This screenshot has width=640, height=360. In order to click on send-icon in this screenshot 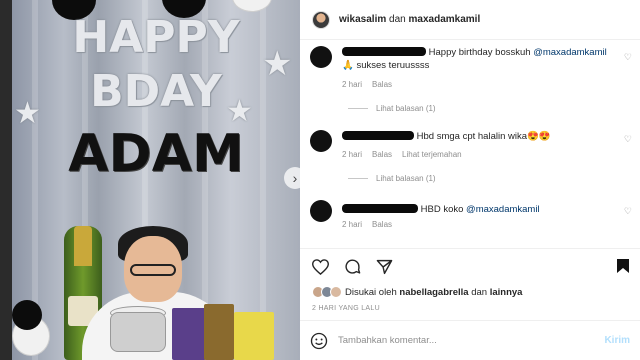, I will do `click(384, 266)`.